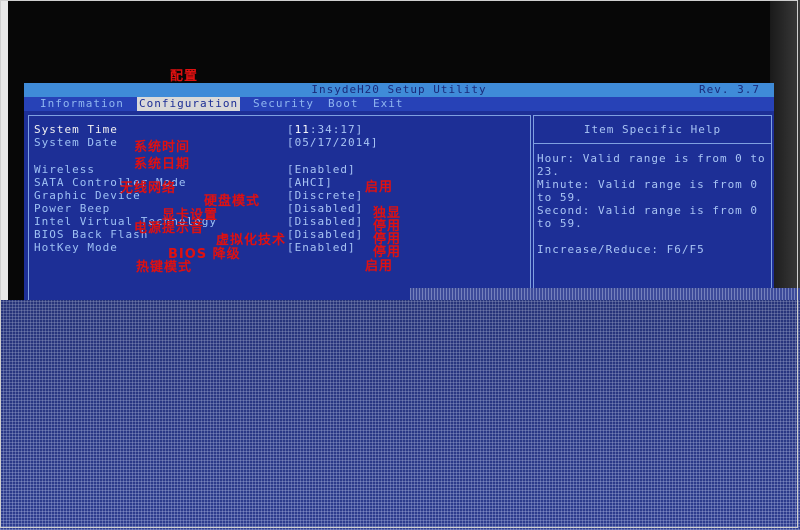 This screenshot has height=530, width=800. What do you see at coordinates (648, 184) in the screenshot?
I see `help-line: Minute: Valid range is from 0` at bounding box center [648, 184].